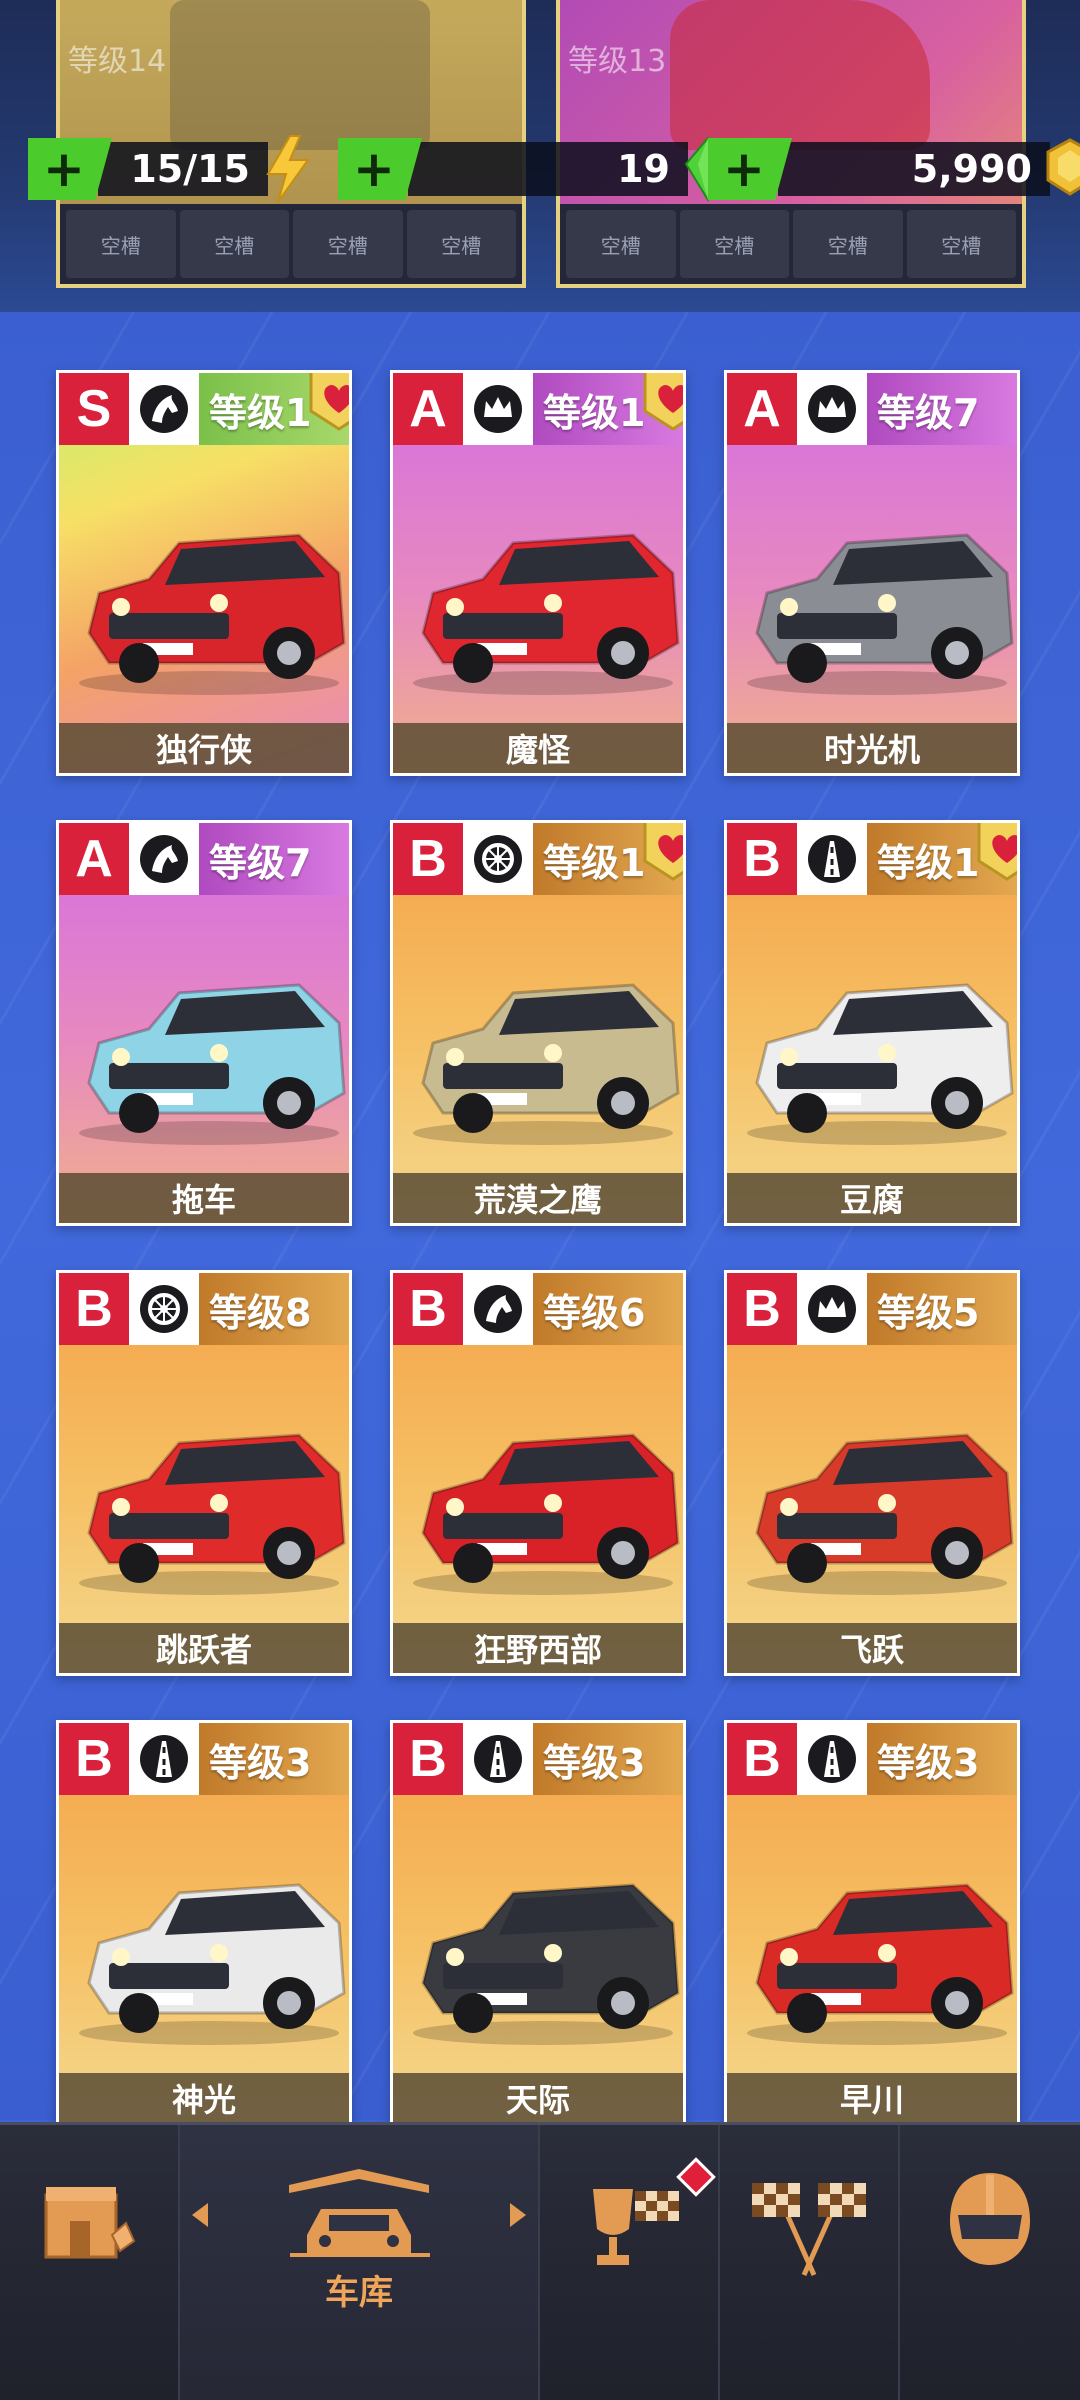  I want to click on card-header: A 等级1, so click(538, 409).